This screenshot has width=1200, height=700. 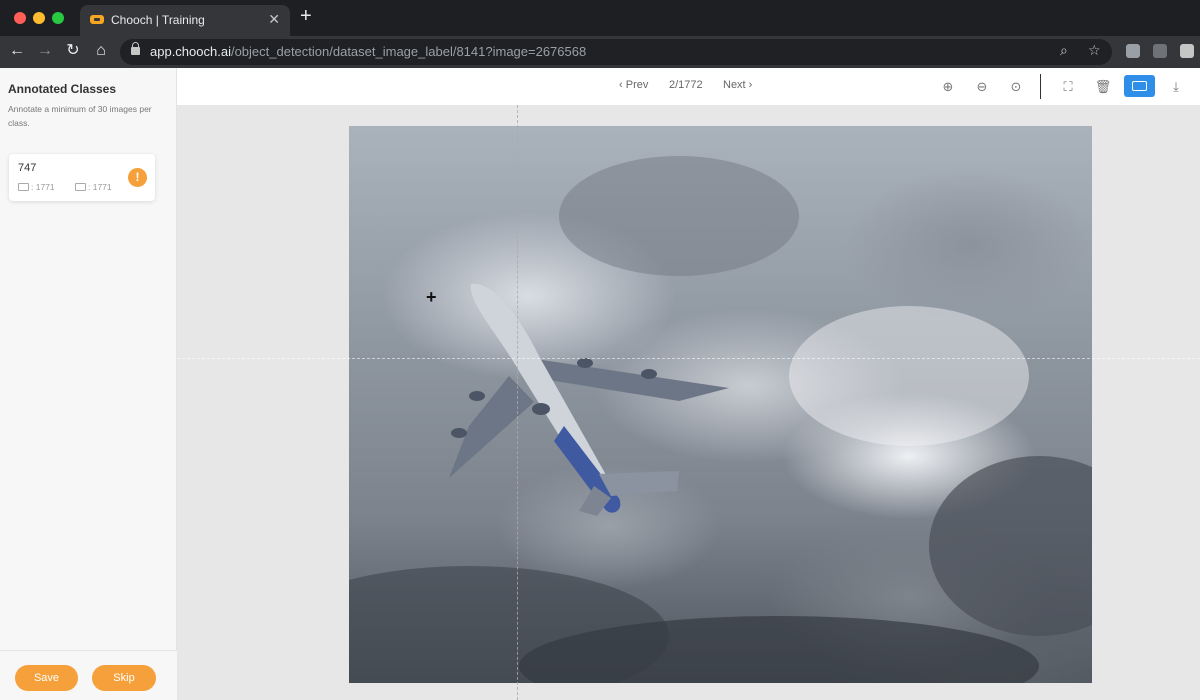 What do you see at coordinates (23, 187) in the screenshot?
I see `image-icon` at bounding box center [23, 187].